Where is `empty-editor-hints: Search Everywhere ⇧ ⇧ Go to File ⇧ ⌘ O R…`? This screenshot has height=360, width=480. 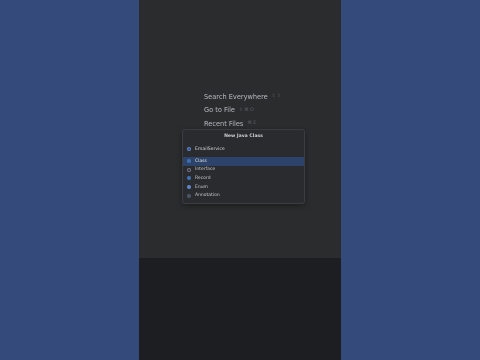
empty-editor-hints: Search Everywhere ⇧ ⇧ Go to File ⇧ ⌘ O R… is located at coordinates (254, 110).